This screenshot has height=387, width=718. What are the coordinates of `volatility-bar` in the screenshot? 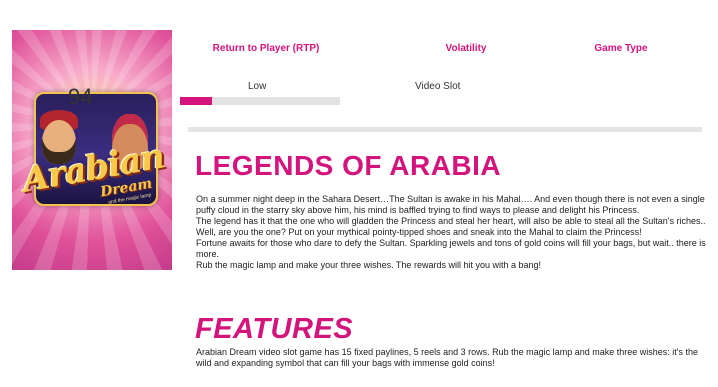 It's located at (260, 101).